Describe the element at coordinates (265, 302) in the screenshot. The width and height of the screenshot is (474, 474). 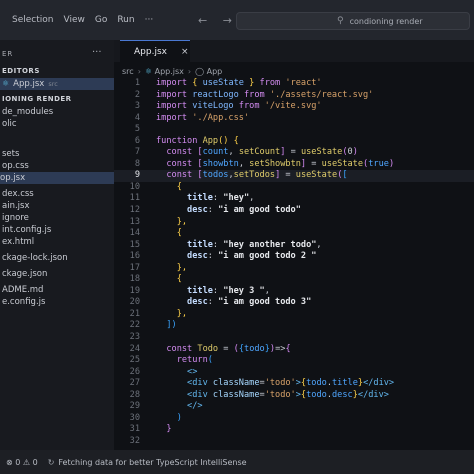
I see `code-token: "i am good todo 3"` at that location.